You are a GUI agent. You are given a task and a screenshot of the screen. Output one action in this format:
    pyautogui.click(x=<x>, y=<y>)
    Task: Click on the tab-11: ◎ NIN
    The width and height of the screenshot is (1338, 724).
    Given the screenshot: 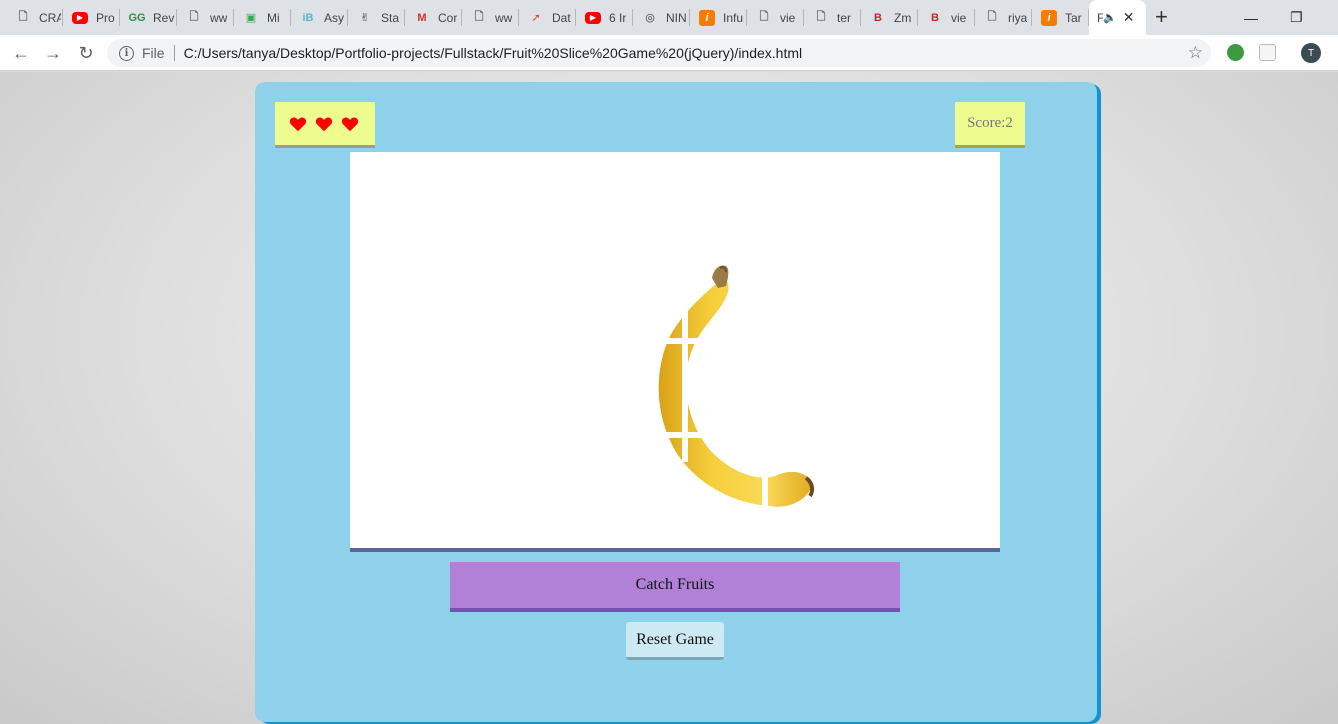 What is the action you would take?
    pyautogui.click(x=661, y=17)
    